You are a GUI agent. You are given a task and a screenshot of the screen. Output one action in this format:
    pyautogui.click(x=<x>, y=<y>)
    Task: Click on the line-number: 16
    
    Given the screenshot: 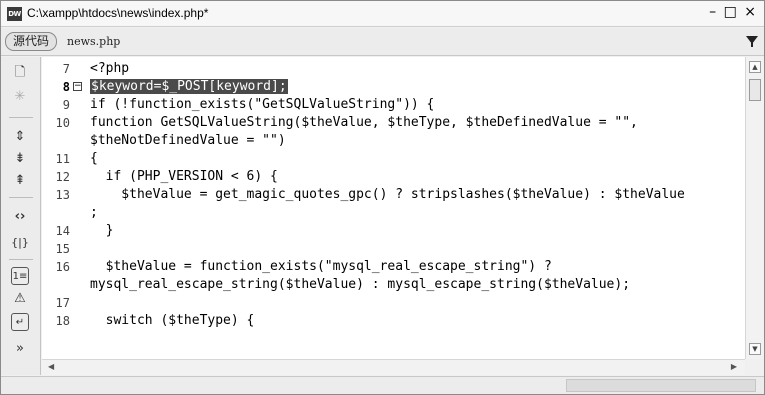 What is the action you would take?
    pyautogui.click(x=62, y=267)
    